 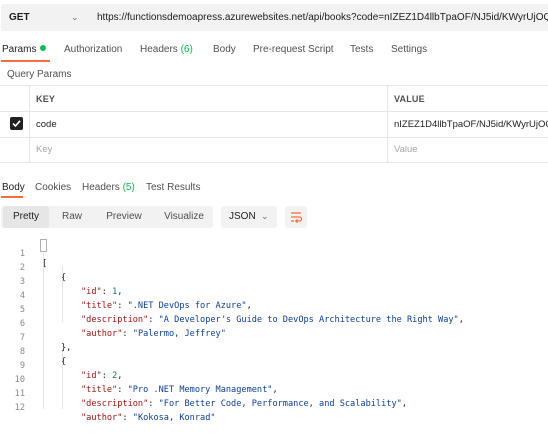 What do you see at coordinates (44, 149) in the screenshot?
I see `new-key-input: Key` at bounding box center [44, 149].